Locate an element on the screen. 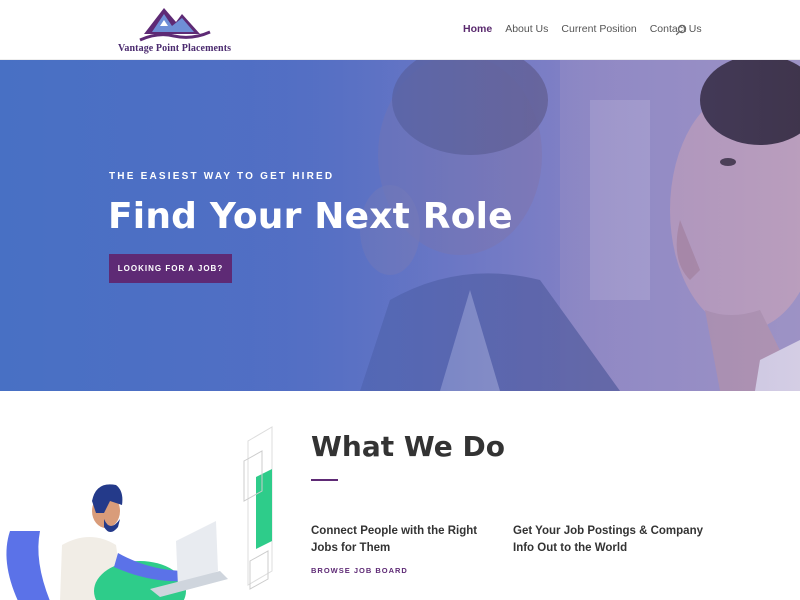 This screenshot has height=600, width=800. logo-text: Vantage Point Placements is located at coordinates (175, 48).